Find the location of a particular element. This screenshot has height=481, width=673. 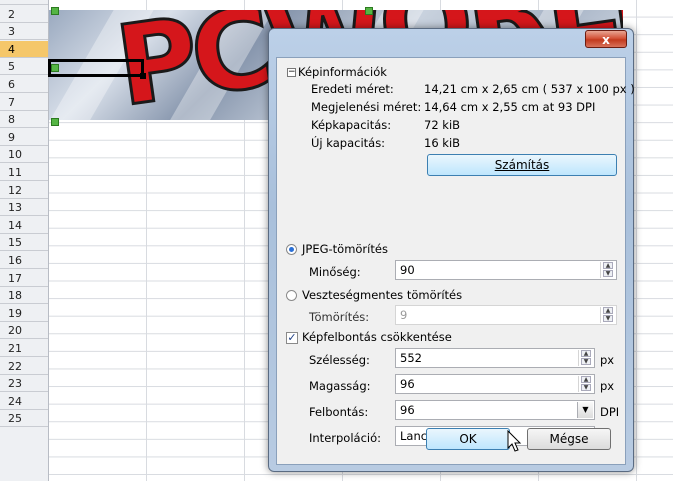

row-header: 14 is located at coordinates (24, 225).